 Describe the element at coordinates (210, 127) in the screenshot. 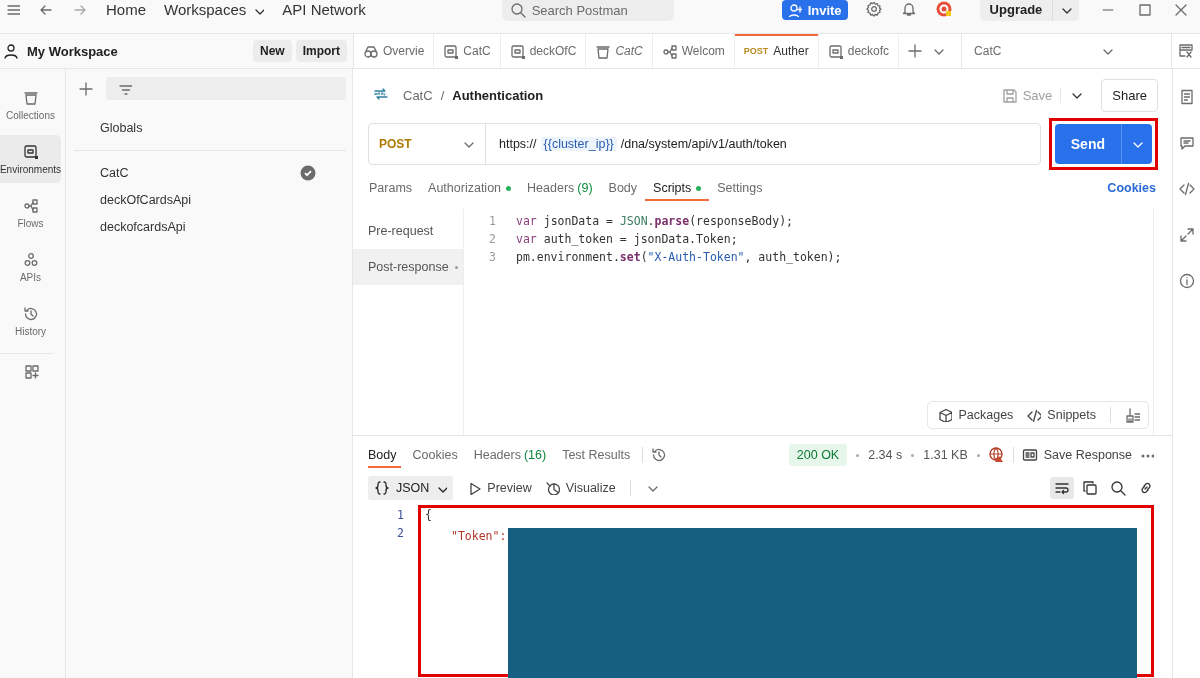

I see `environment-item: Globals` at that location.